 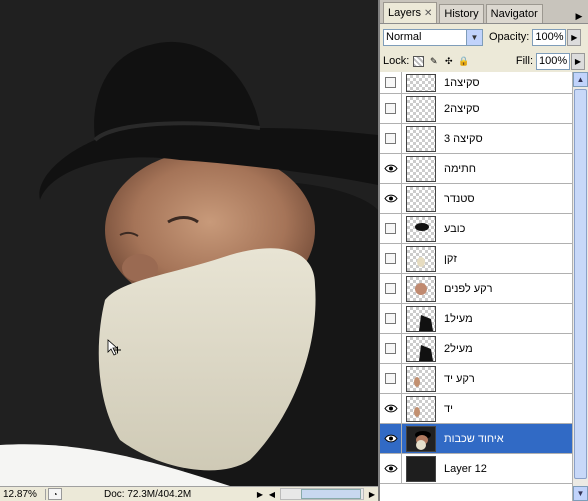 I want to click on scroll-right-icon: ▶, so click(x=372, y=494).